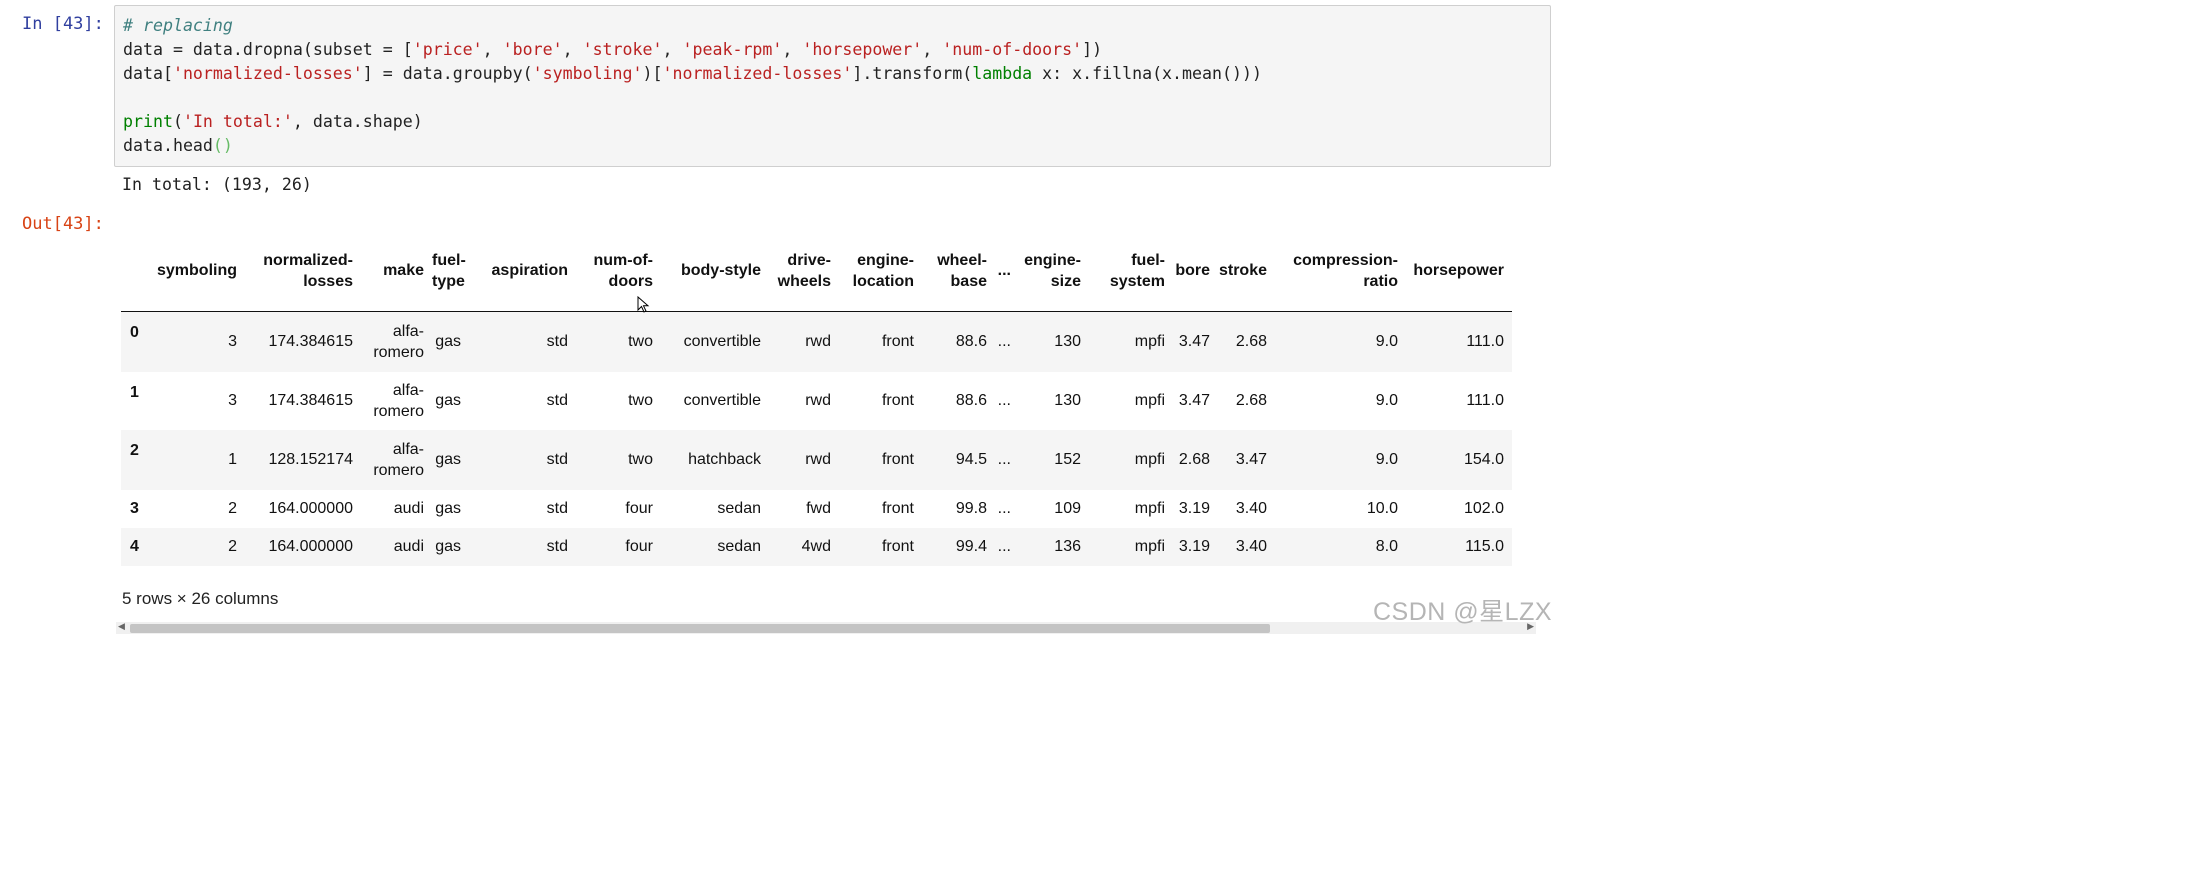  Describe the element at coordinates (408, 508) in the screenshot. I see `cell-value: audi` at that location.